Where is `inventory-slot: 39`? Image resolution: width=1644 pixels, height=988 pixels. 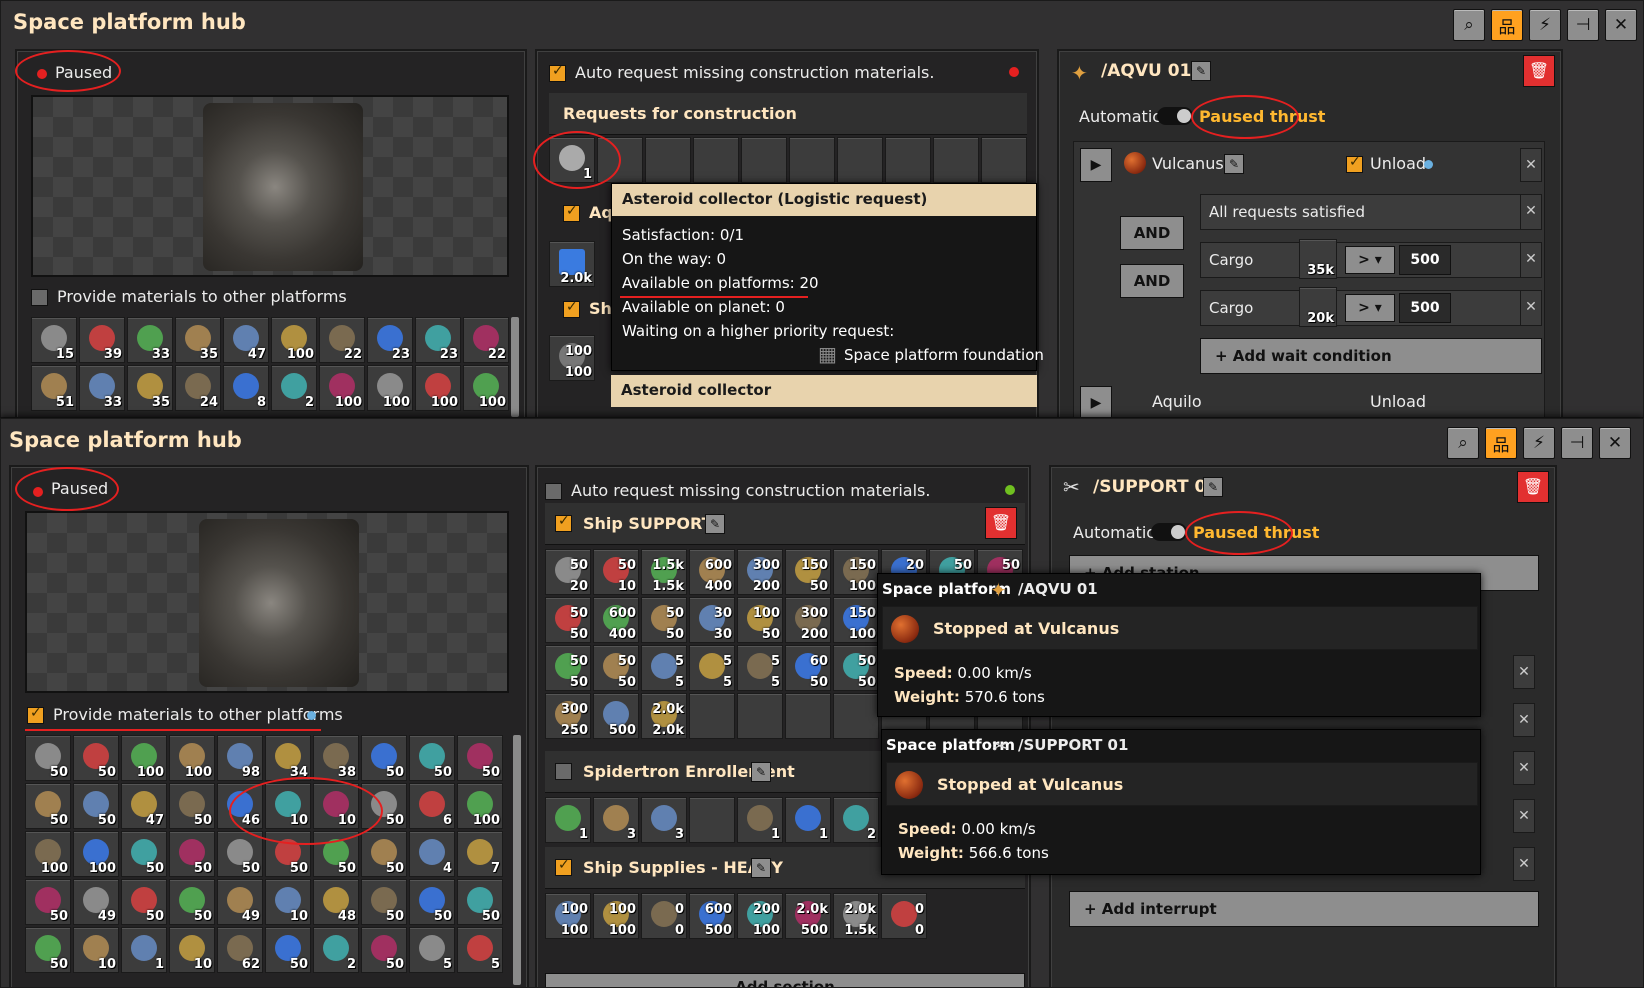
inventory-slot: 39 is located at coordinates (102, 340).